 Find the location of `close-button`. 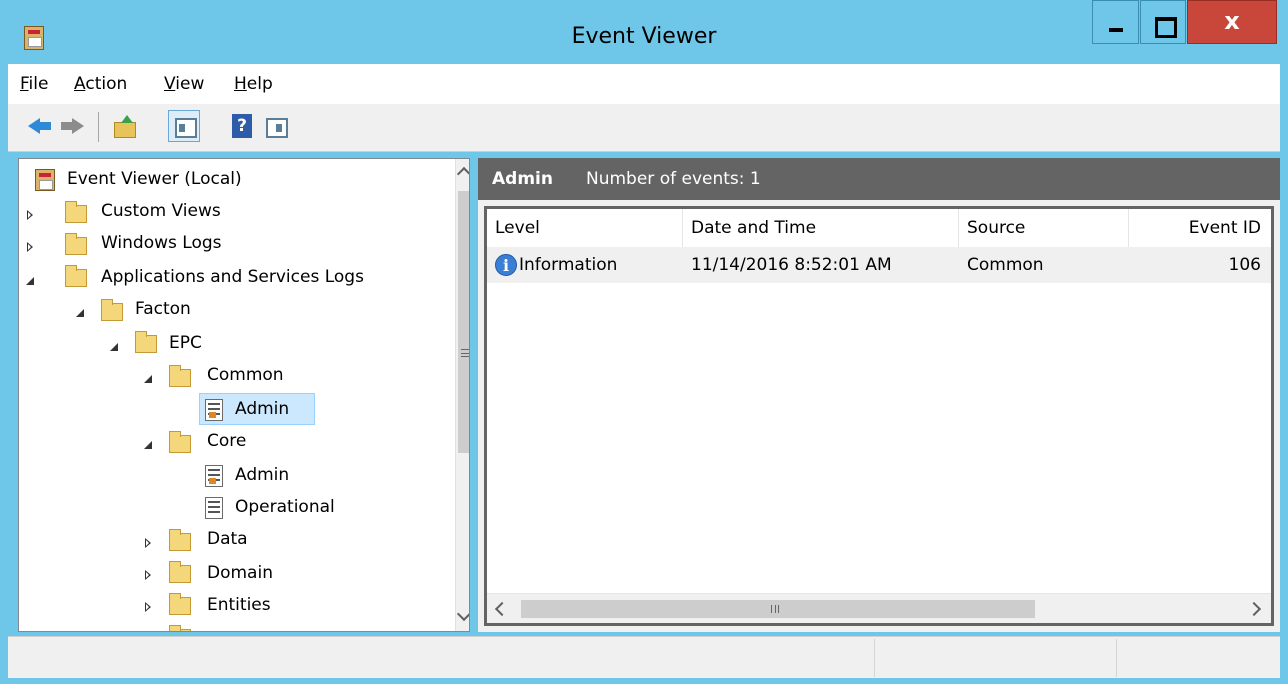

close-button is located at coordinates (1232, 22).